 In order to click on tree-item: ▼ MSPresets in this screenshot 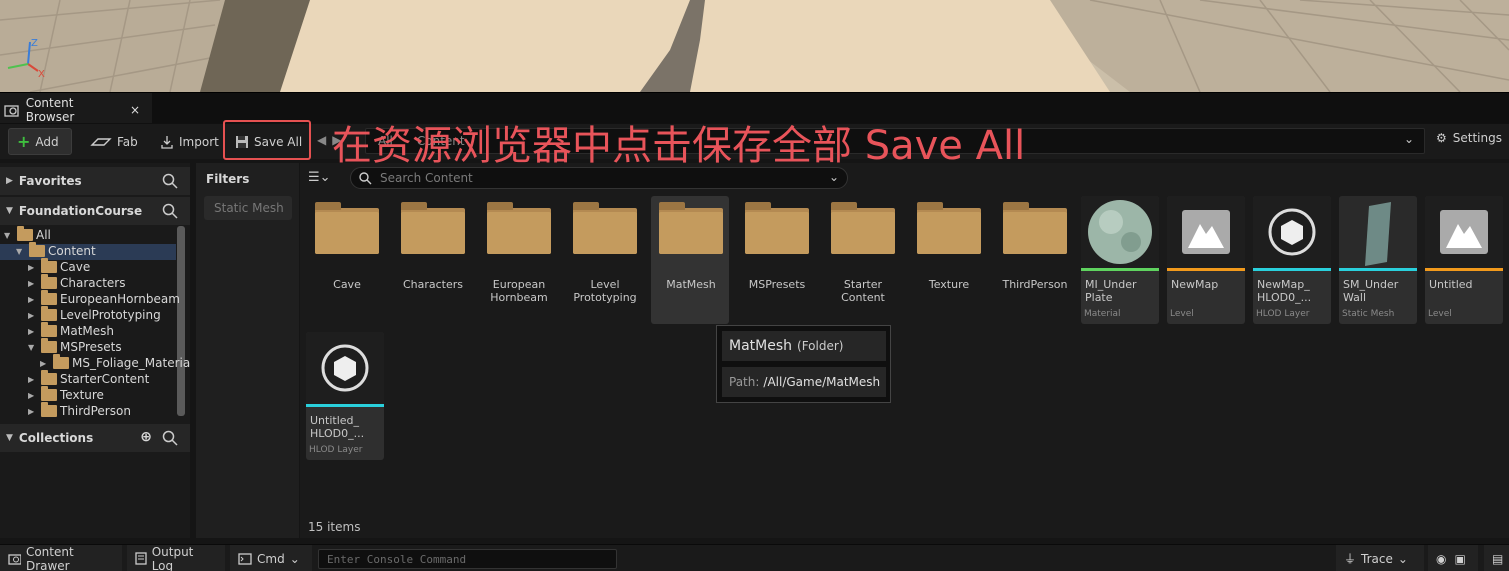, I will do `click(75, 346)`.